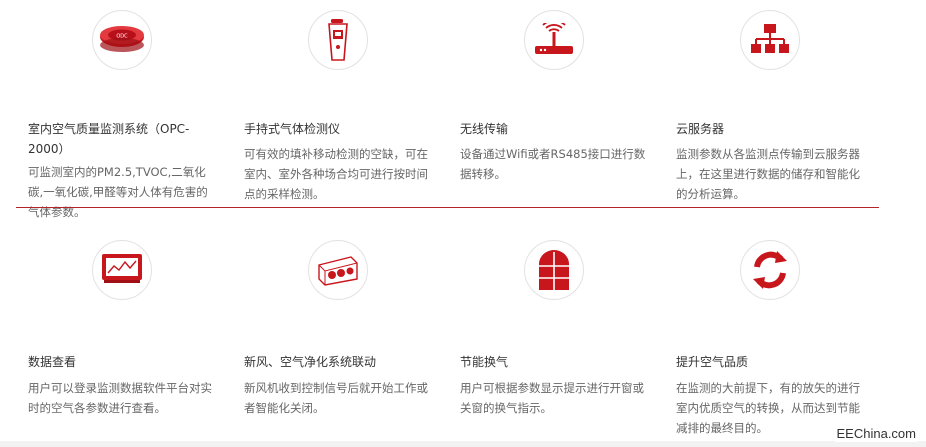 The width and height of the screenshot is (926, 447). I want to click on watermark: EEChina.com, so click(876, 434).